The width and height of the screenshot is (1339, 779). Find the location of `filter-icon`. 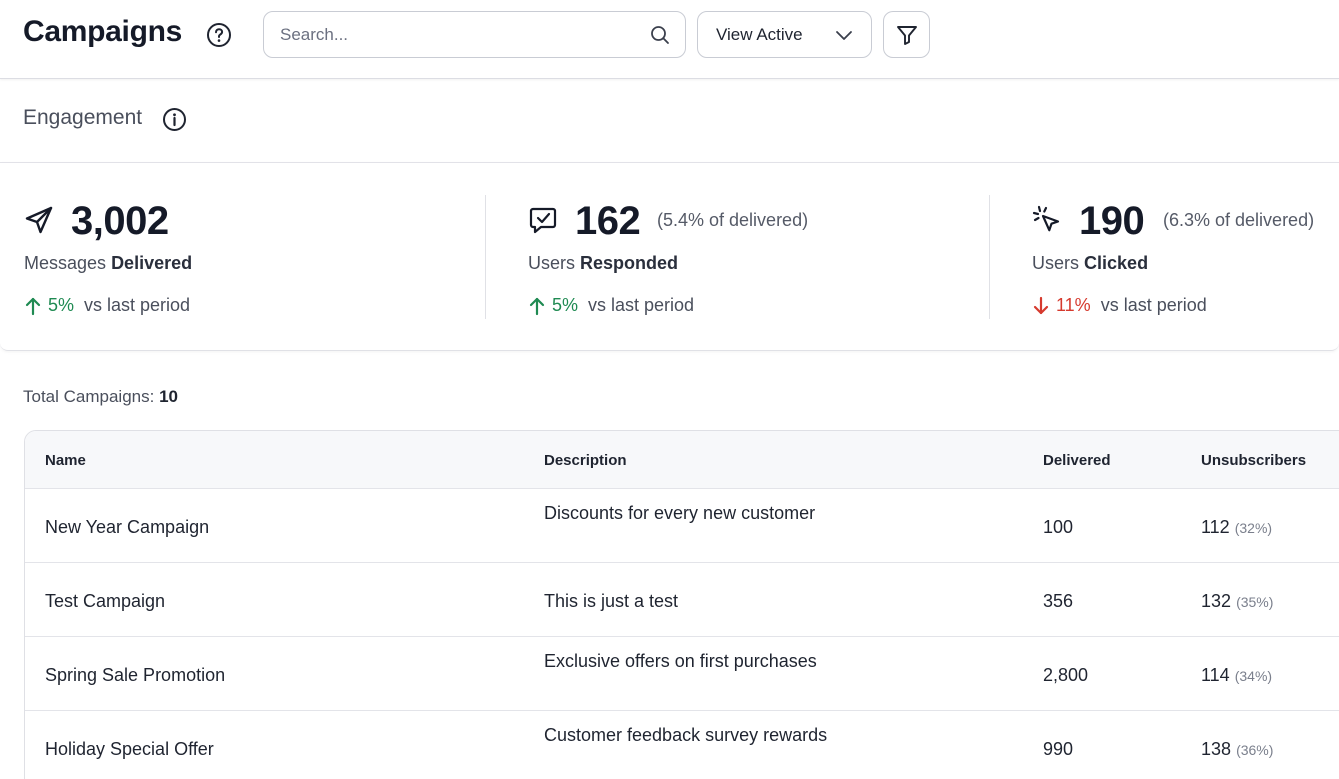

filter-icon is located at coordinates (907, 35).